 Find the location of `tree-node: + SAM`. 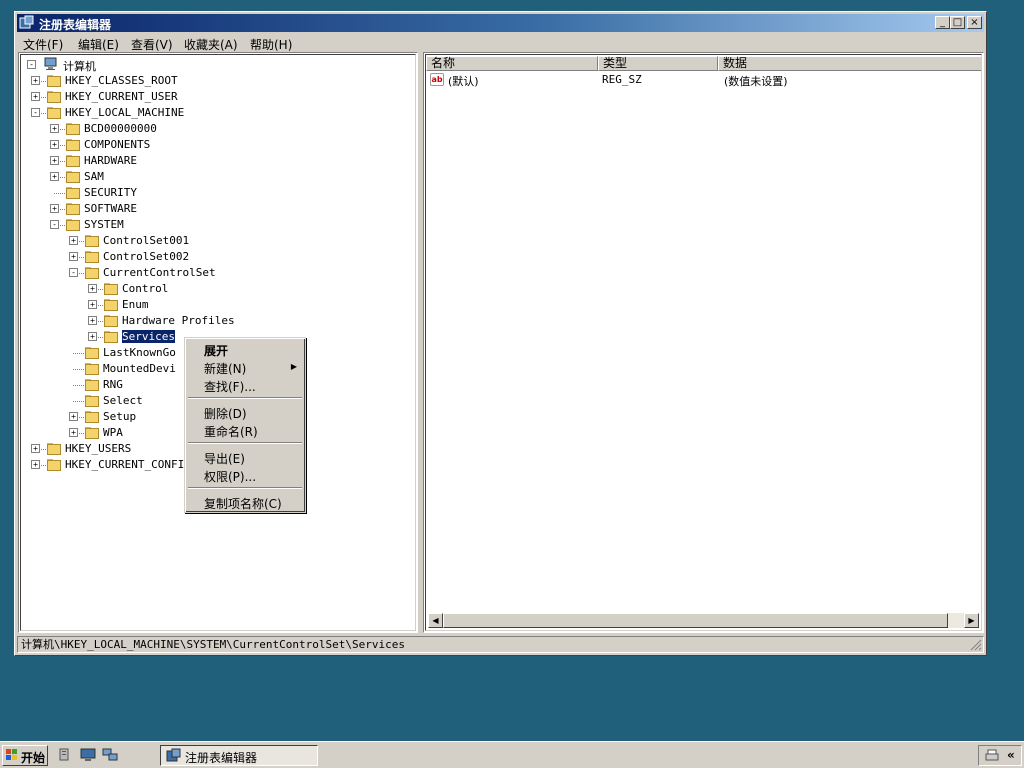

tree-node: + SAM is located at coordinates (216, 177).